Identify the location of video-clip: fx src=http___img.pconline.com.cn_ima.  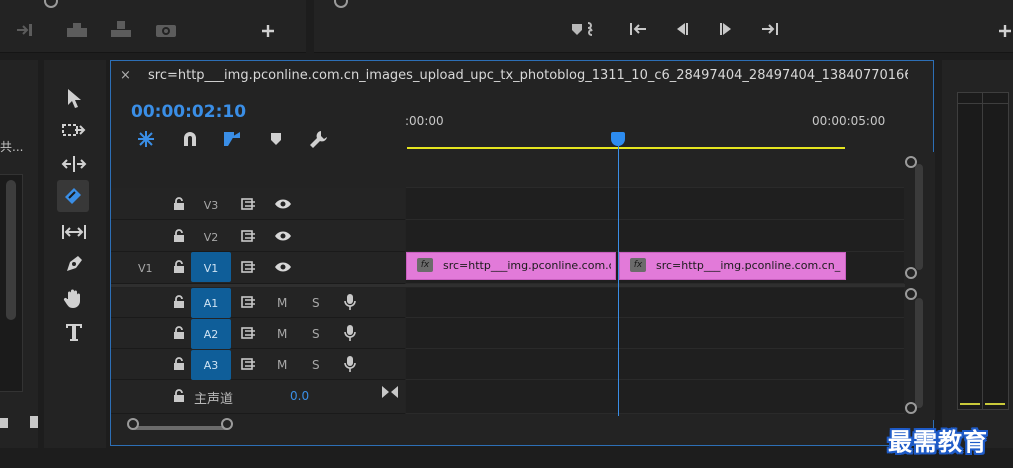
(732, 266).